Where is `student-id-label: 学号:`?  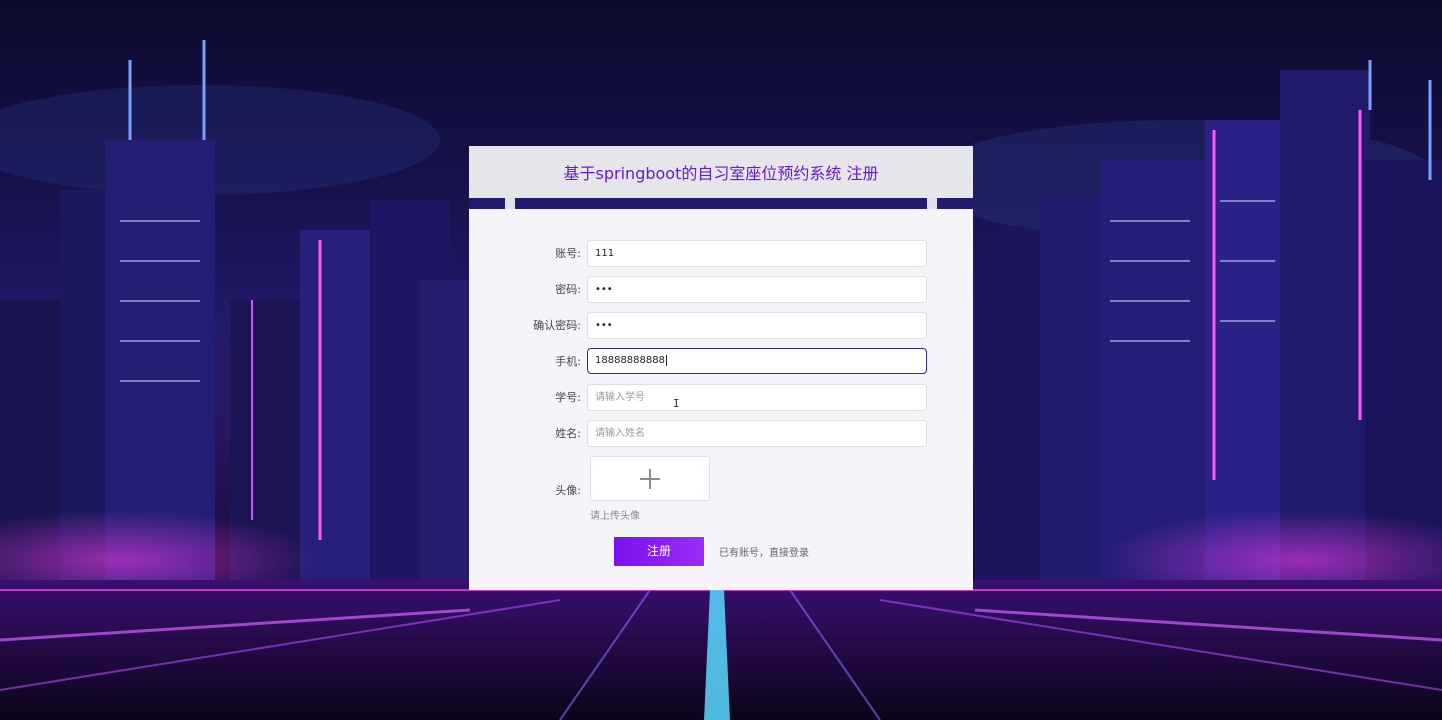
student-id-label: 学号: is located at coordinates (568, 397).